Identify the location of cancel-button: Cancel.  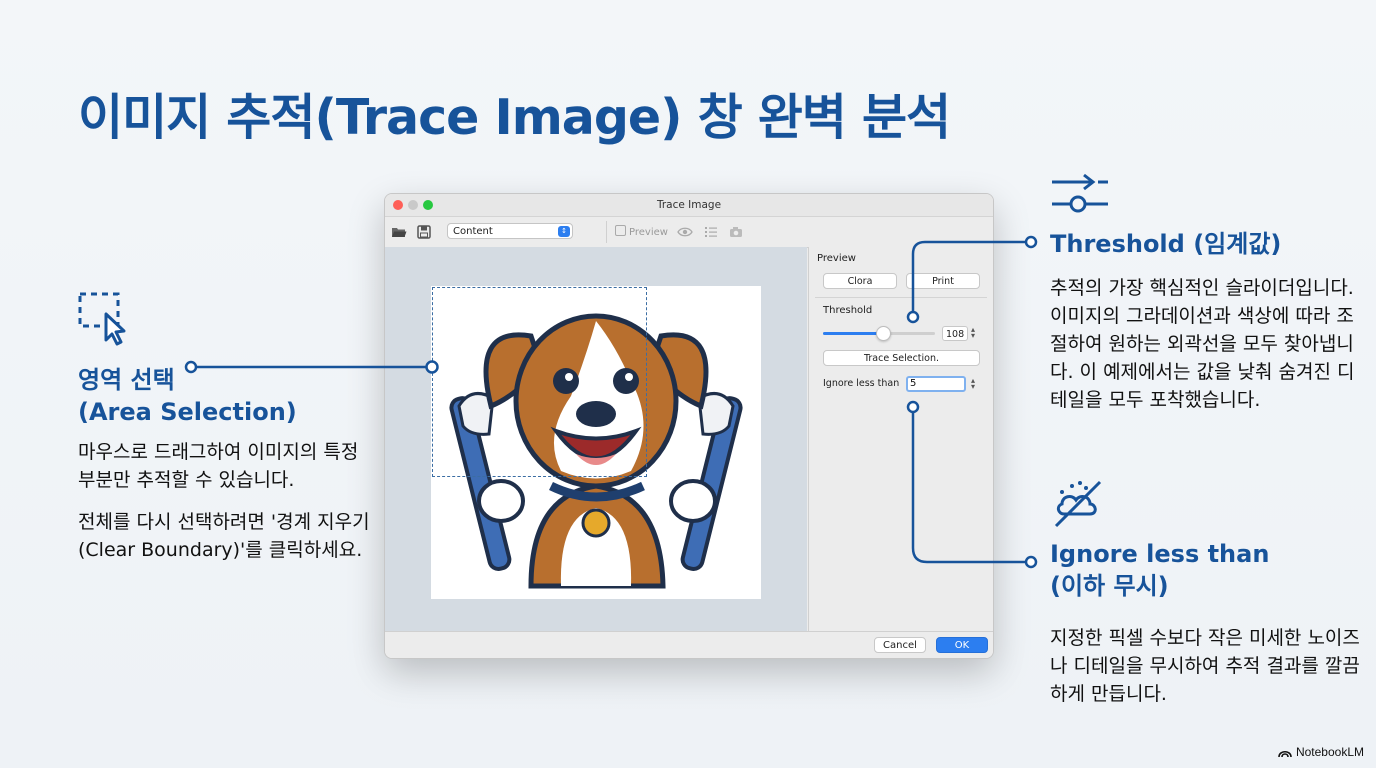
(900, 645).